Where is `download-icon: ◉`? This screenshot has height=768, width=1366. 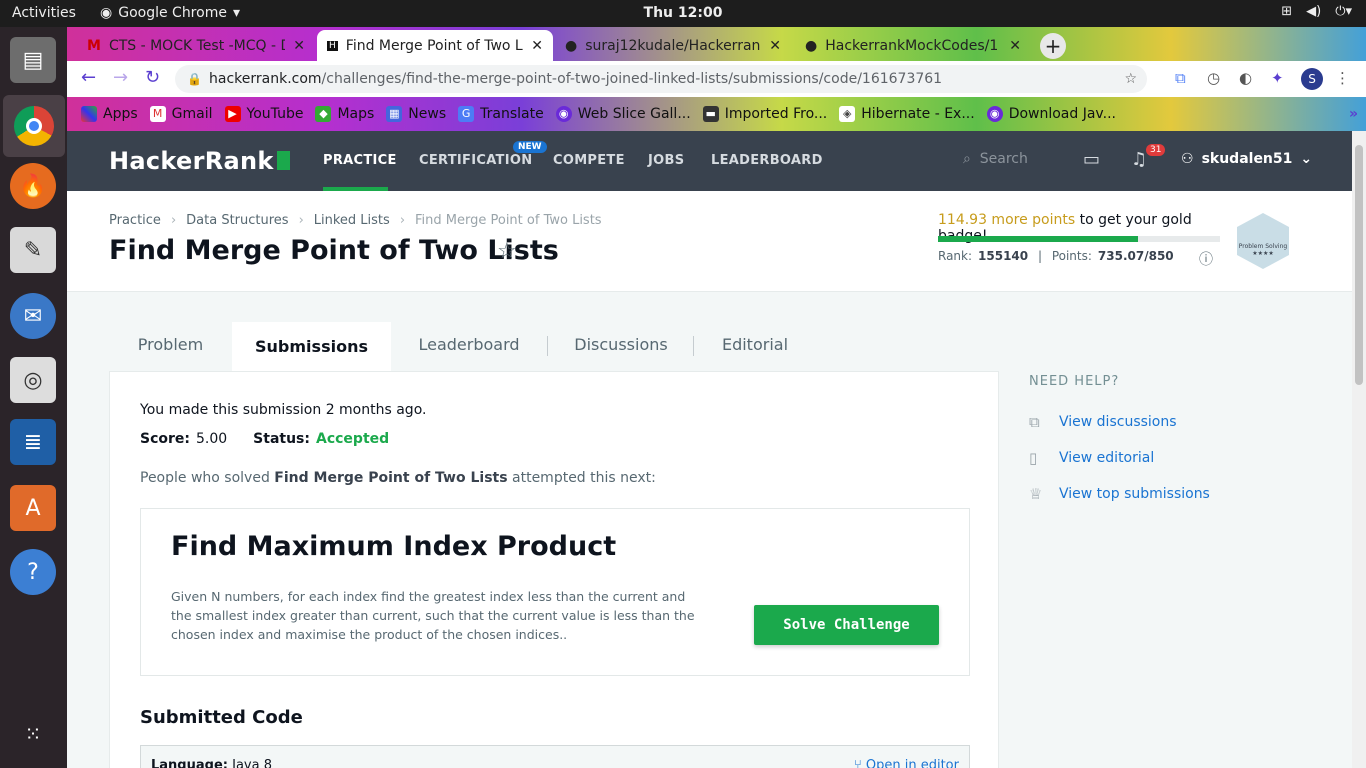 download-icon: ◉ is located at coordinates (994, 114).